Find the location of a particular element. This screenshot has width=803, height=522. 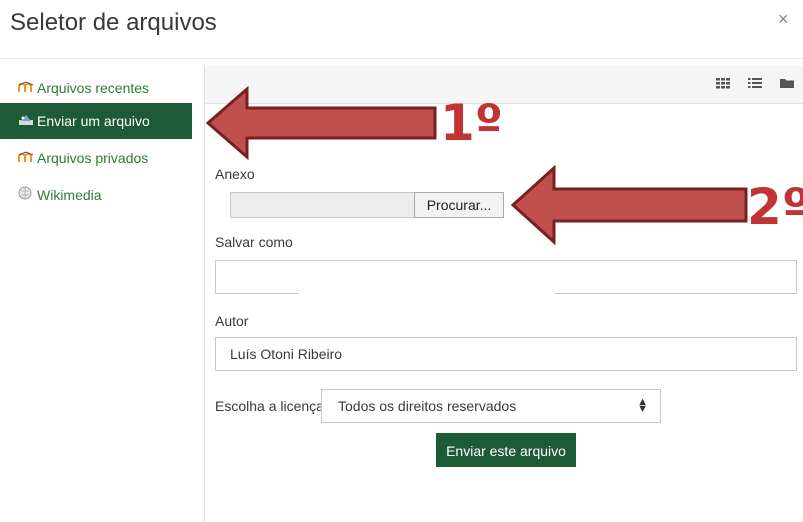

sidebar-item-private-files: Arquivos privados is located at coordinates (98, 158).